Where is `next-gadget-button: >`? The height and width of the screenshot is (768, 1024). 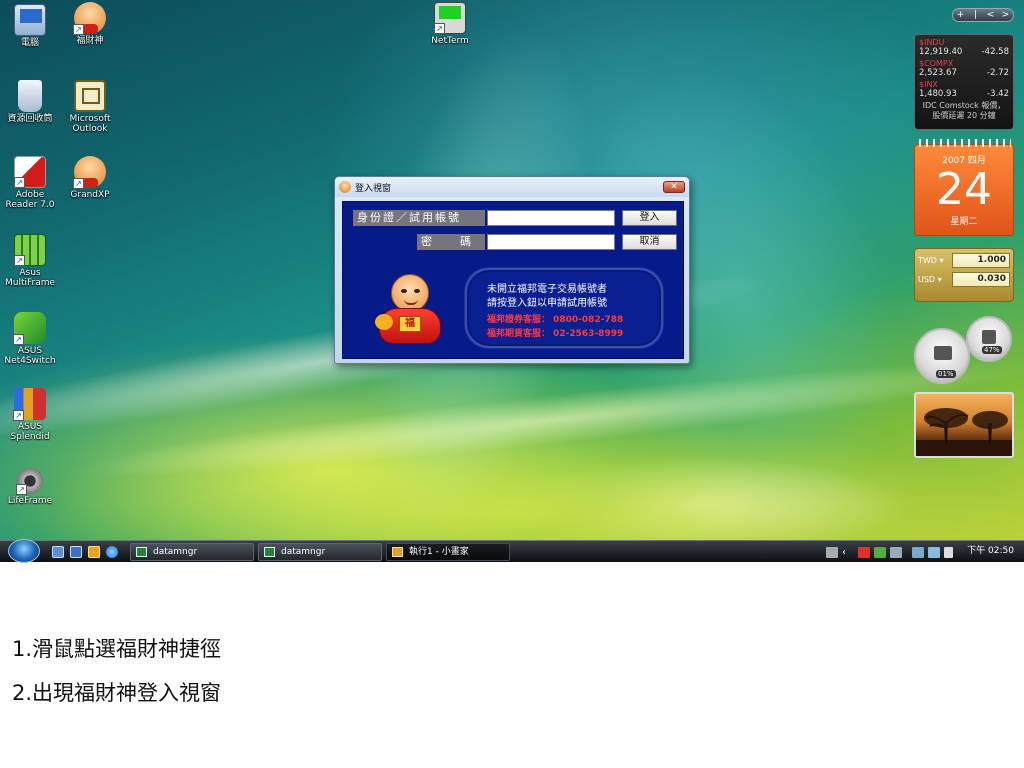 next-gadget-button: > is located at coordinates (1005, 15).